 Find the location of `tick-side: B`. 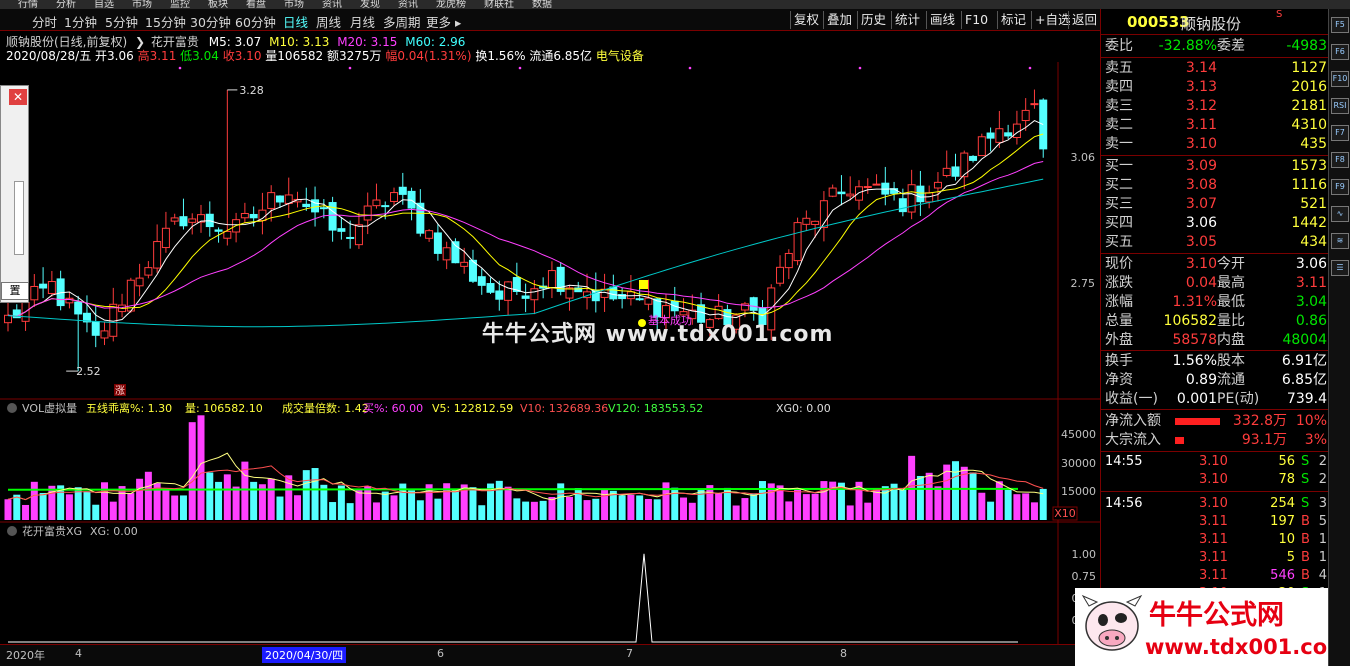

tick-side: B is located at coordinates (1305, 539).